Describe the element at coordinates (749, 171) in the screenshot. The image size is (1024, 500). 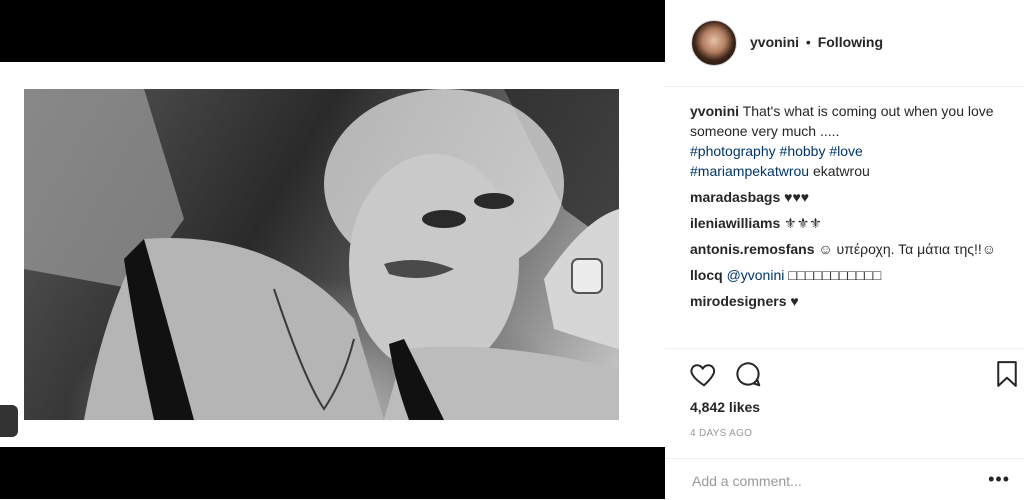
I see `hashtag-mariampekatwrou: #mariampekatwrou` at that location.